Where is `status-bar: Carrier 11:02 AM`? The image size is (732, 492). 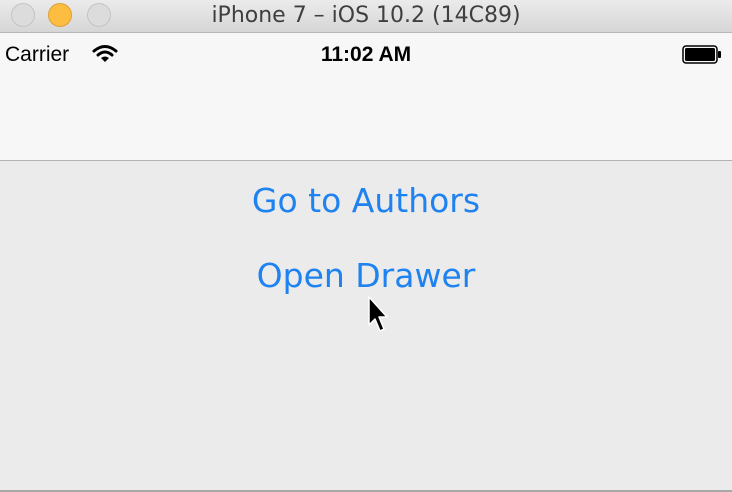 status-bar: Carrier 11:02 AM is located at coordinates (366, 53).